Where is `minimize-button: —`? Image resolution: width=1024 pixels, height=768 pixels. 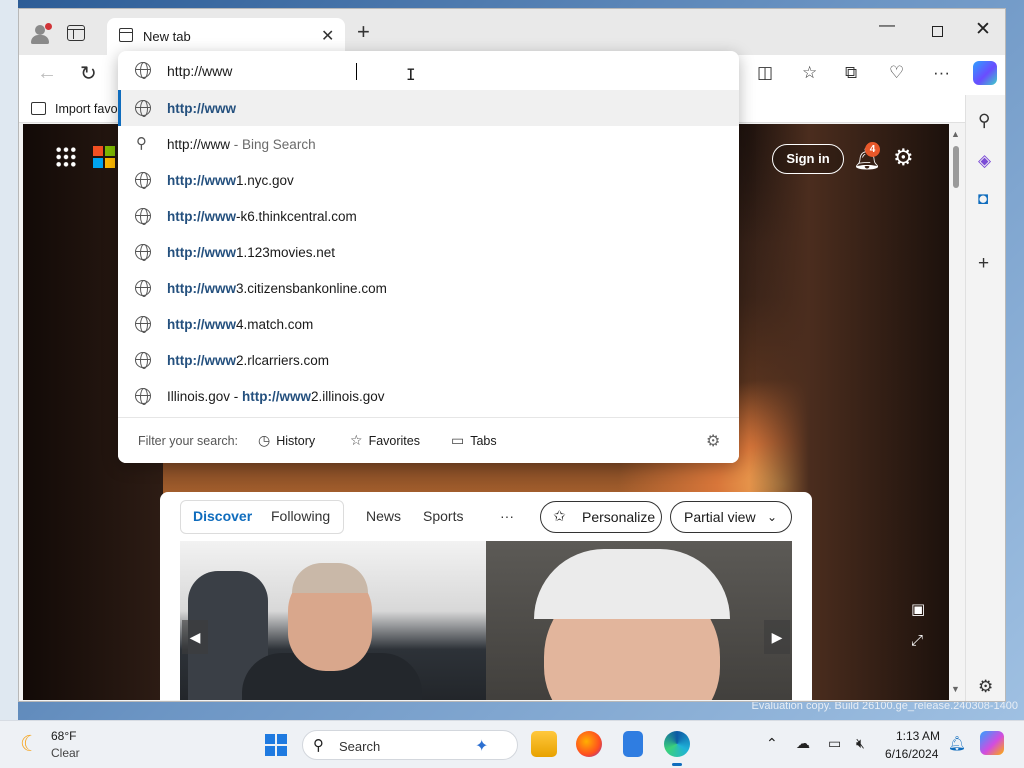 minimize-button: — is located at coordinates (887, 26).